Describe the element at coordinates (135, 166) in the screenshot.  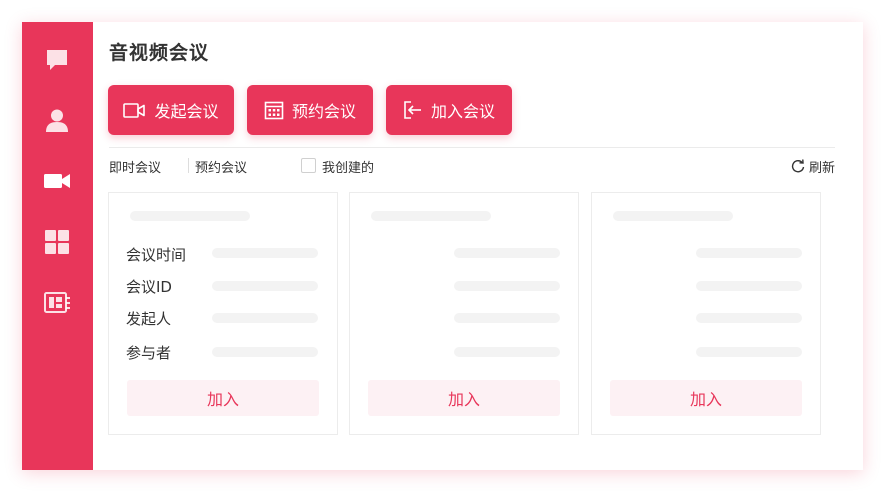
I see `tab-instant-meeting: 即时会议` at that location.